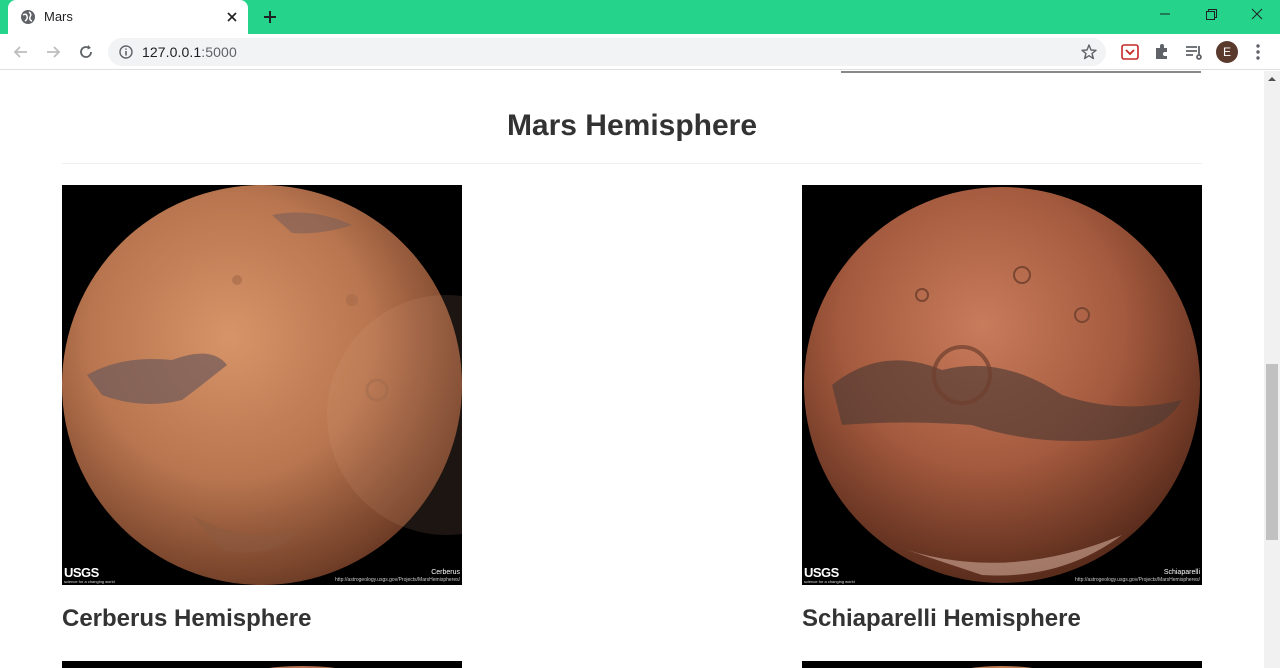 This screenshot has width=1280, height=668. Describe the element at coordinates (640, 17) in the screenshot. I see `tab-strip: Mars` at that location.